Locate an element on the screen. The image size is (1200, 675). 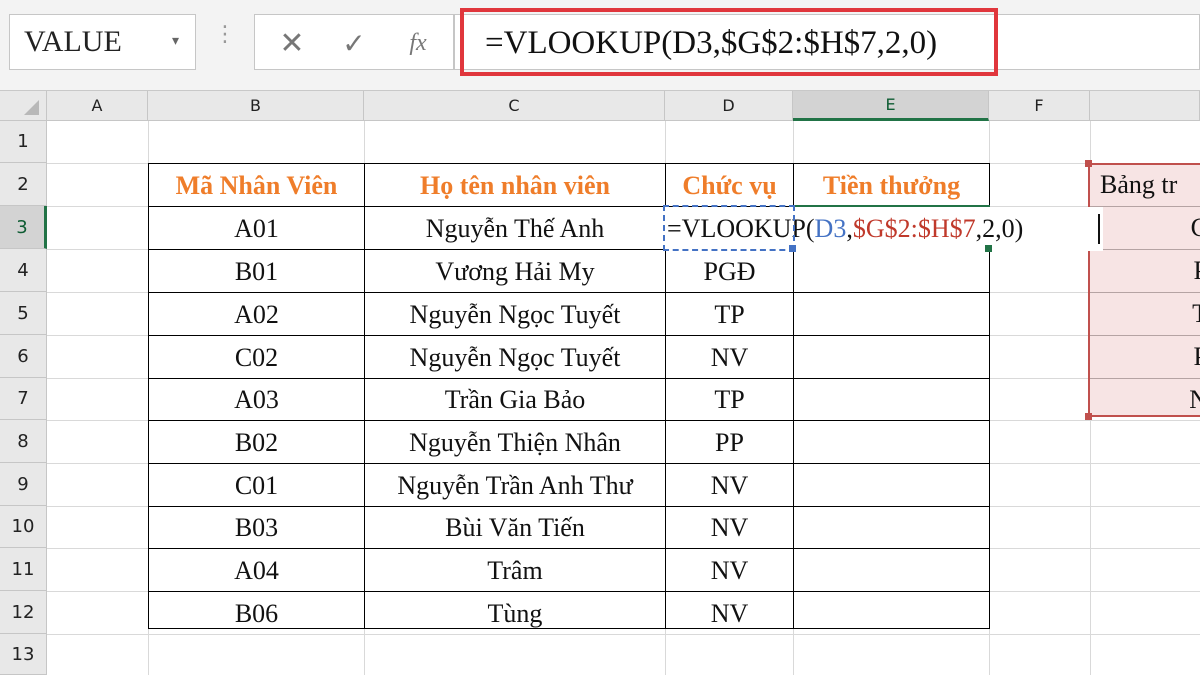
cancel-icon: ✕ is located at coordinates (292, 43).